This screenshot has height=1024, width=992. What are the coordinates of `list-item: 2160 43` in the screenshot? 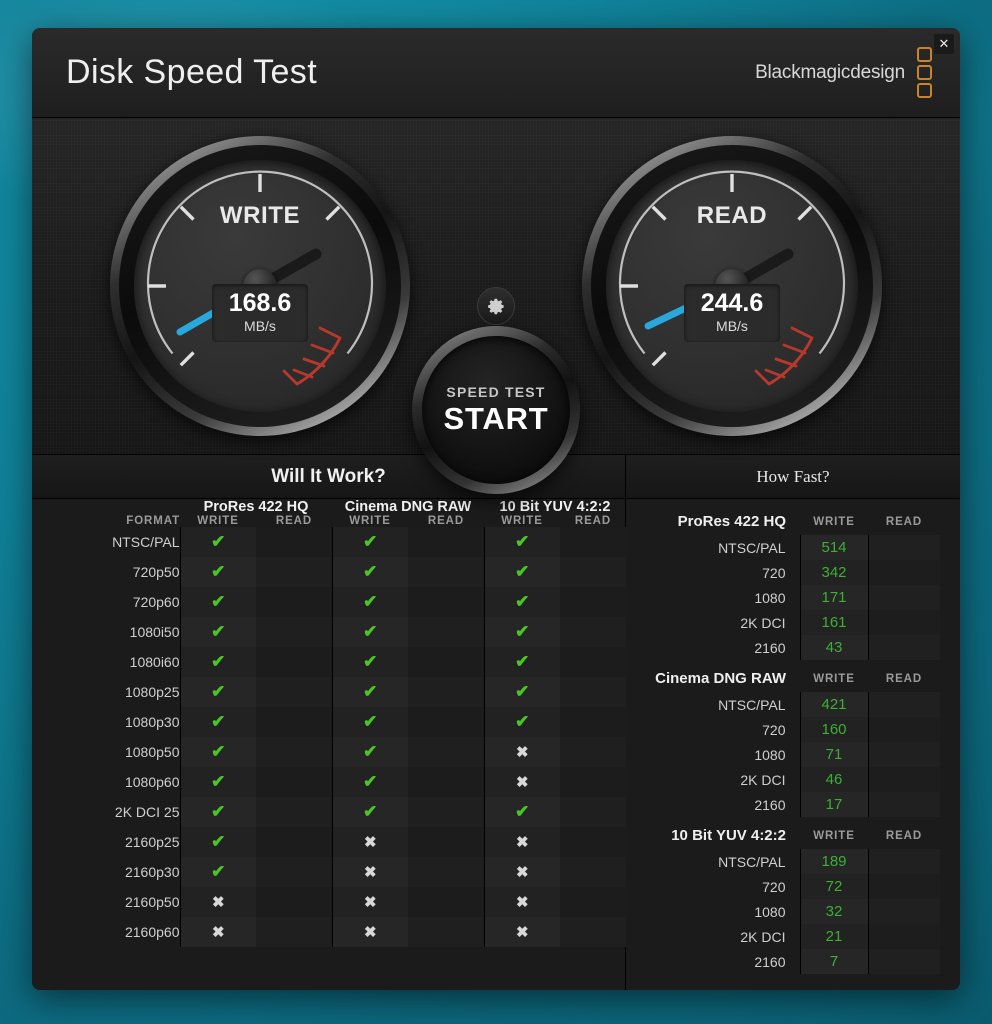 It's located at (783, 647).